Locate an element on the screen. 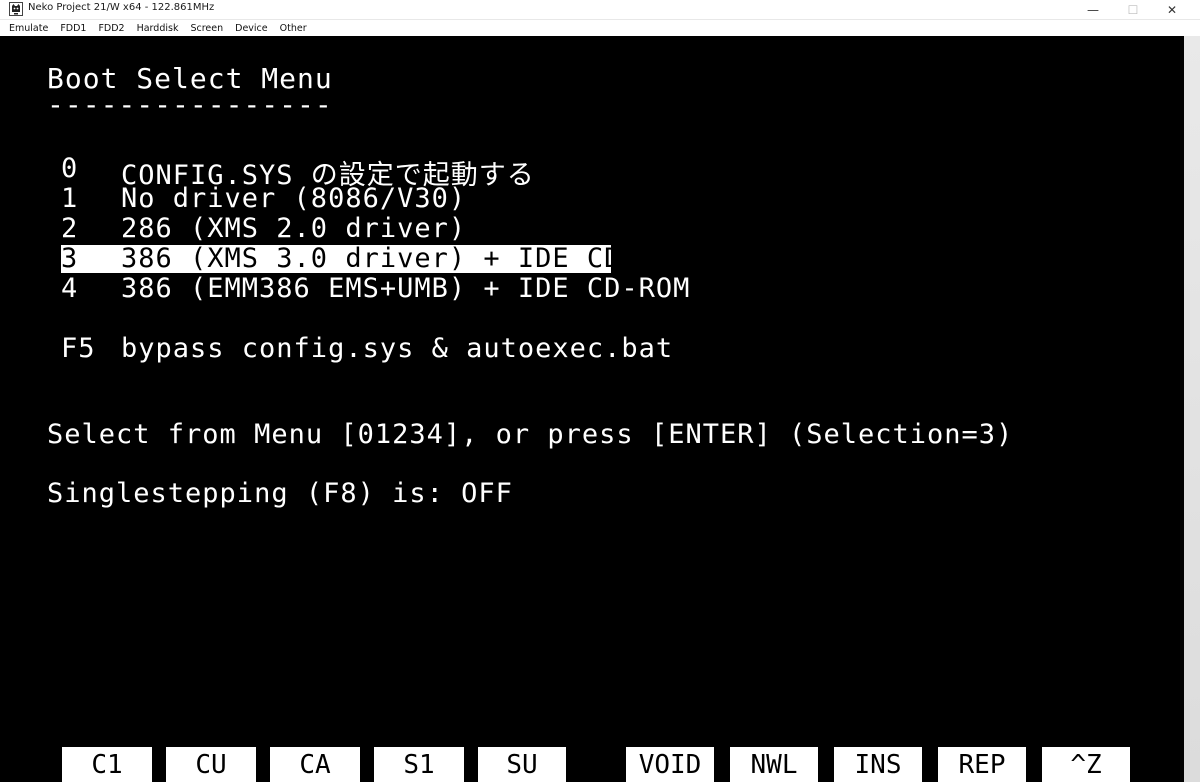 The width and height of the screenshot is (1200, 782). menu-other: Other is located at coordinates (293, 28).